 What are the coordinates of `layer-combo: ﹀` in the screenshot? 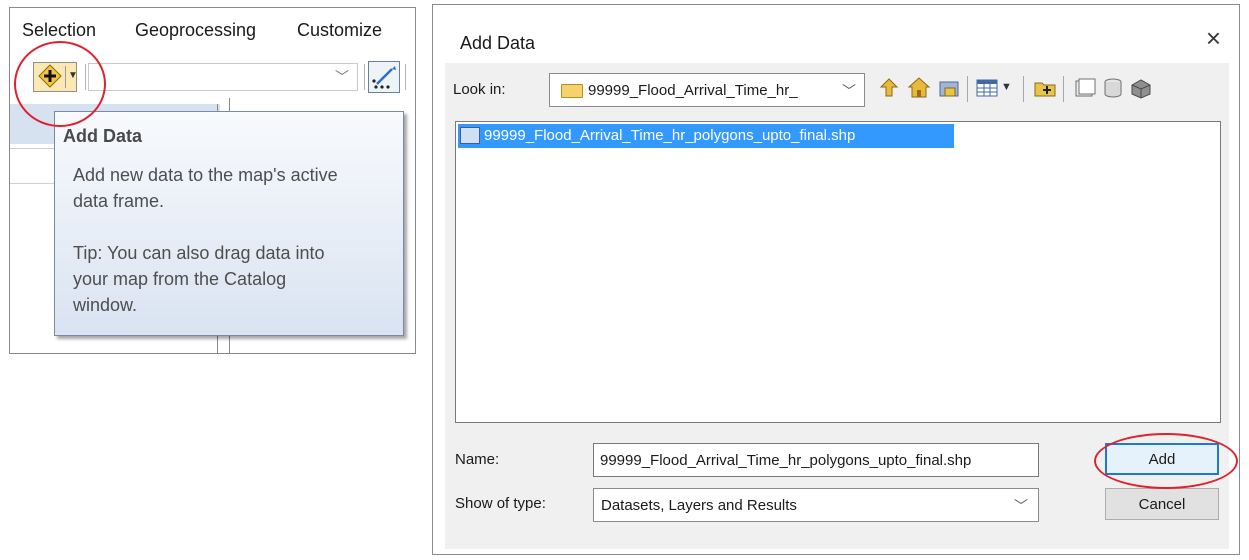 It's located at (223, 77).